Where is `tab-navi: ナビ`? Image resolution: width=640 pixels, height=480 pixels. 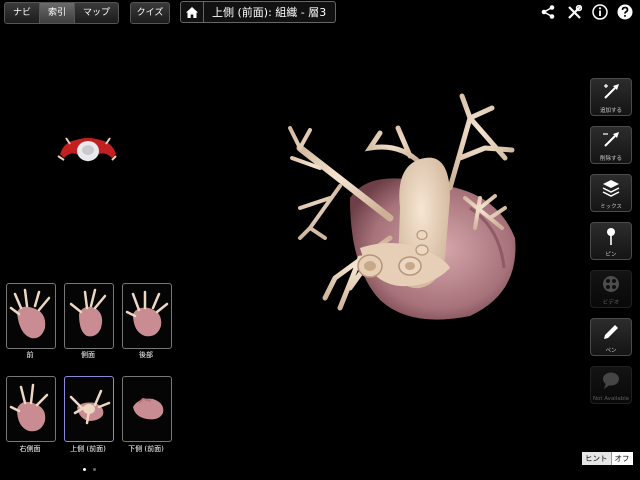 tab-navi: ナビ is located at coordinates (23, 13).